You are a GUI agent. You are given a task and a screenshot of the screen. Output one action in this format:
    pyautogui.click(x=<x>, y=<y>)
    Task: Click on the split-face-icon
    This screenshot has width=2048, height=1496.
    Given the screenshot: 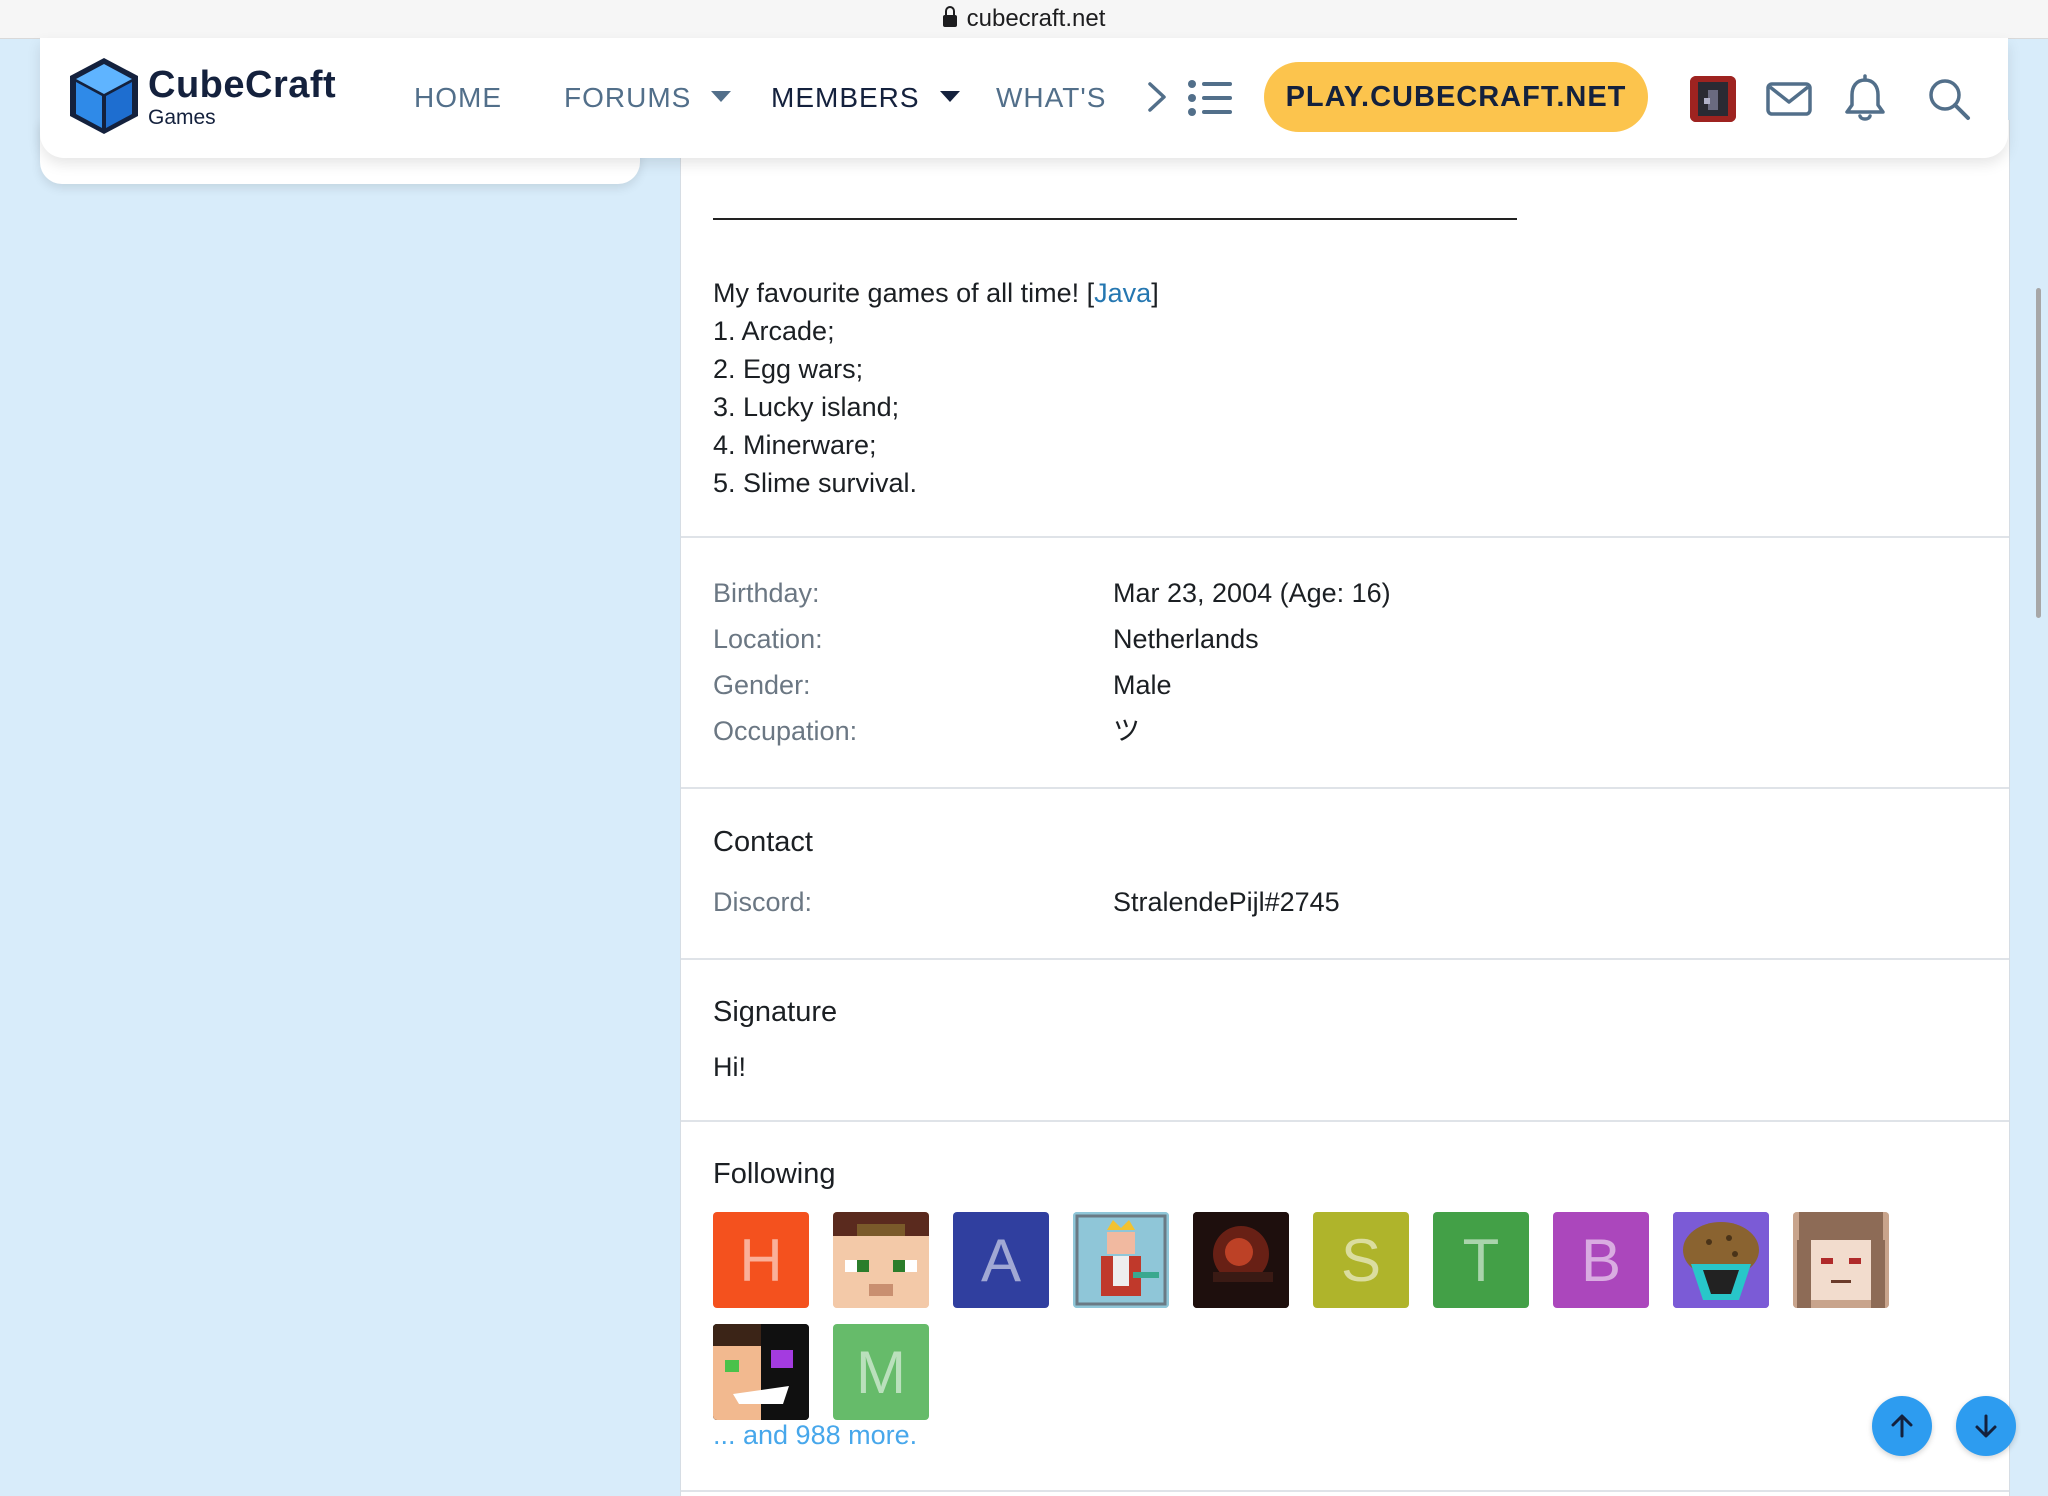 What is the action you would take?
    pyautogui.click(x=761, y=1372)
    